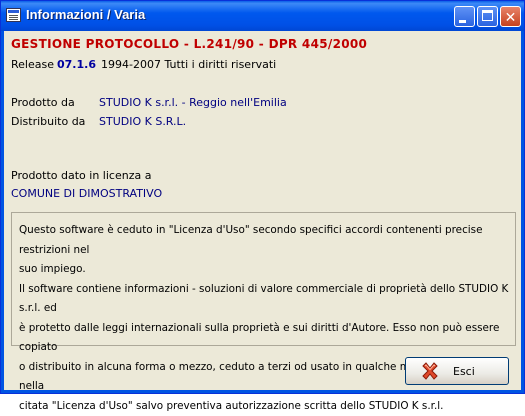  I want to click on produced-by-label: Prodotto da, so click(43, 102).